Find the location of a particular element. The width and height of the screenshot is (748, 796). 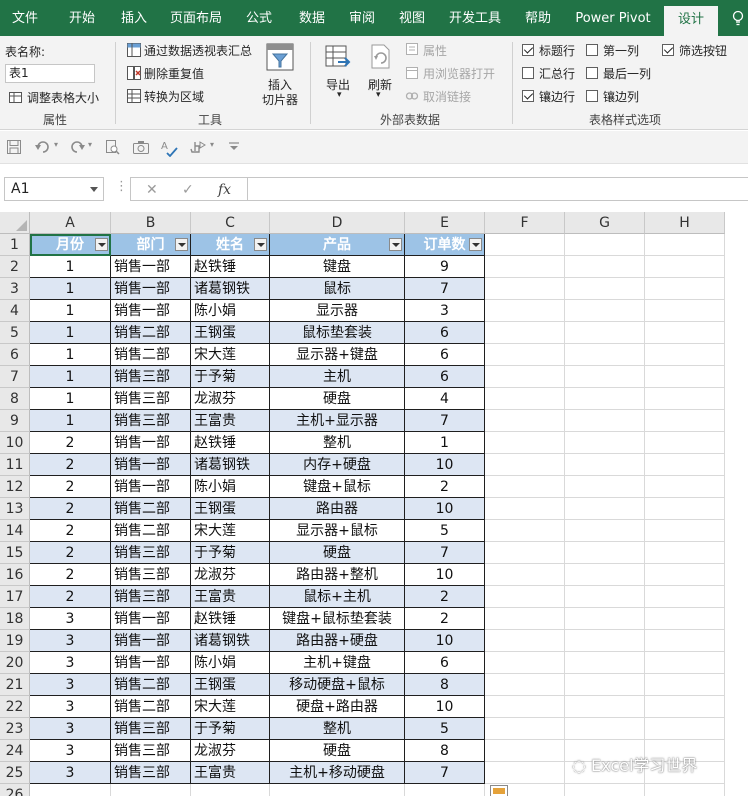

undo-dropdown-icon: ▾ is located at coordinates (56, 144).